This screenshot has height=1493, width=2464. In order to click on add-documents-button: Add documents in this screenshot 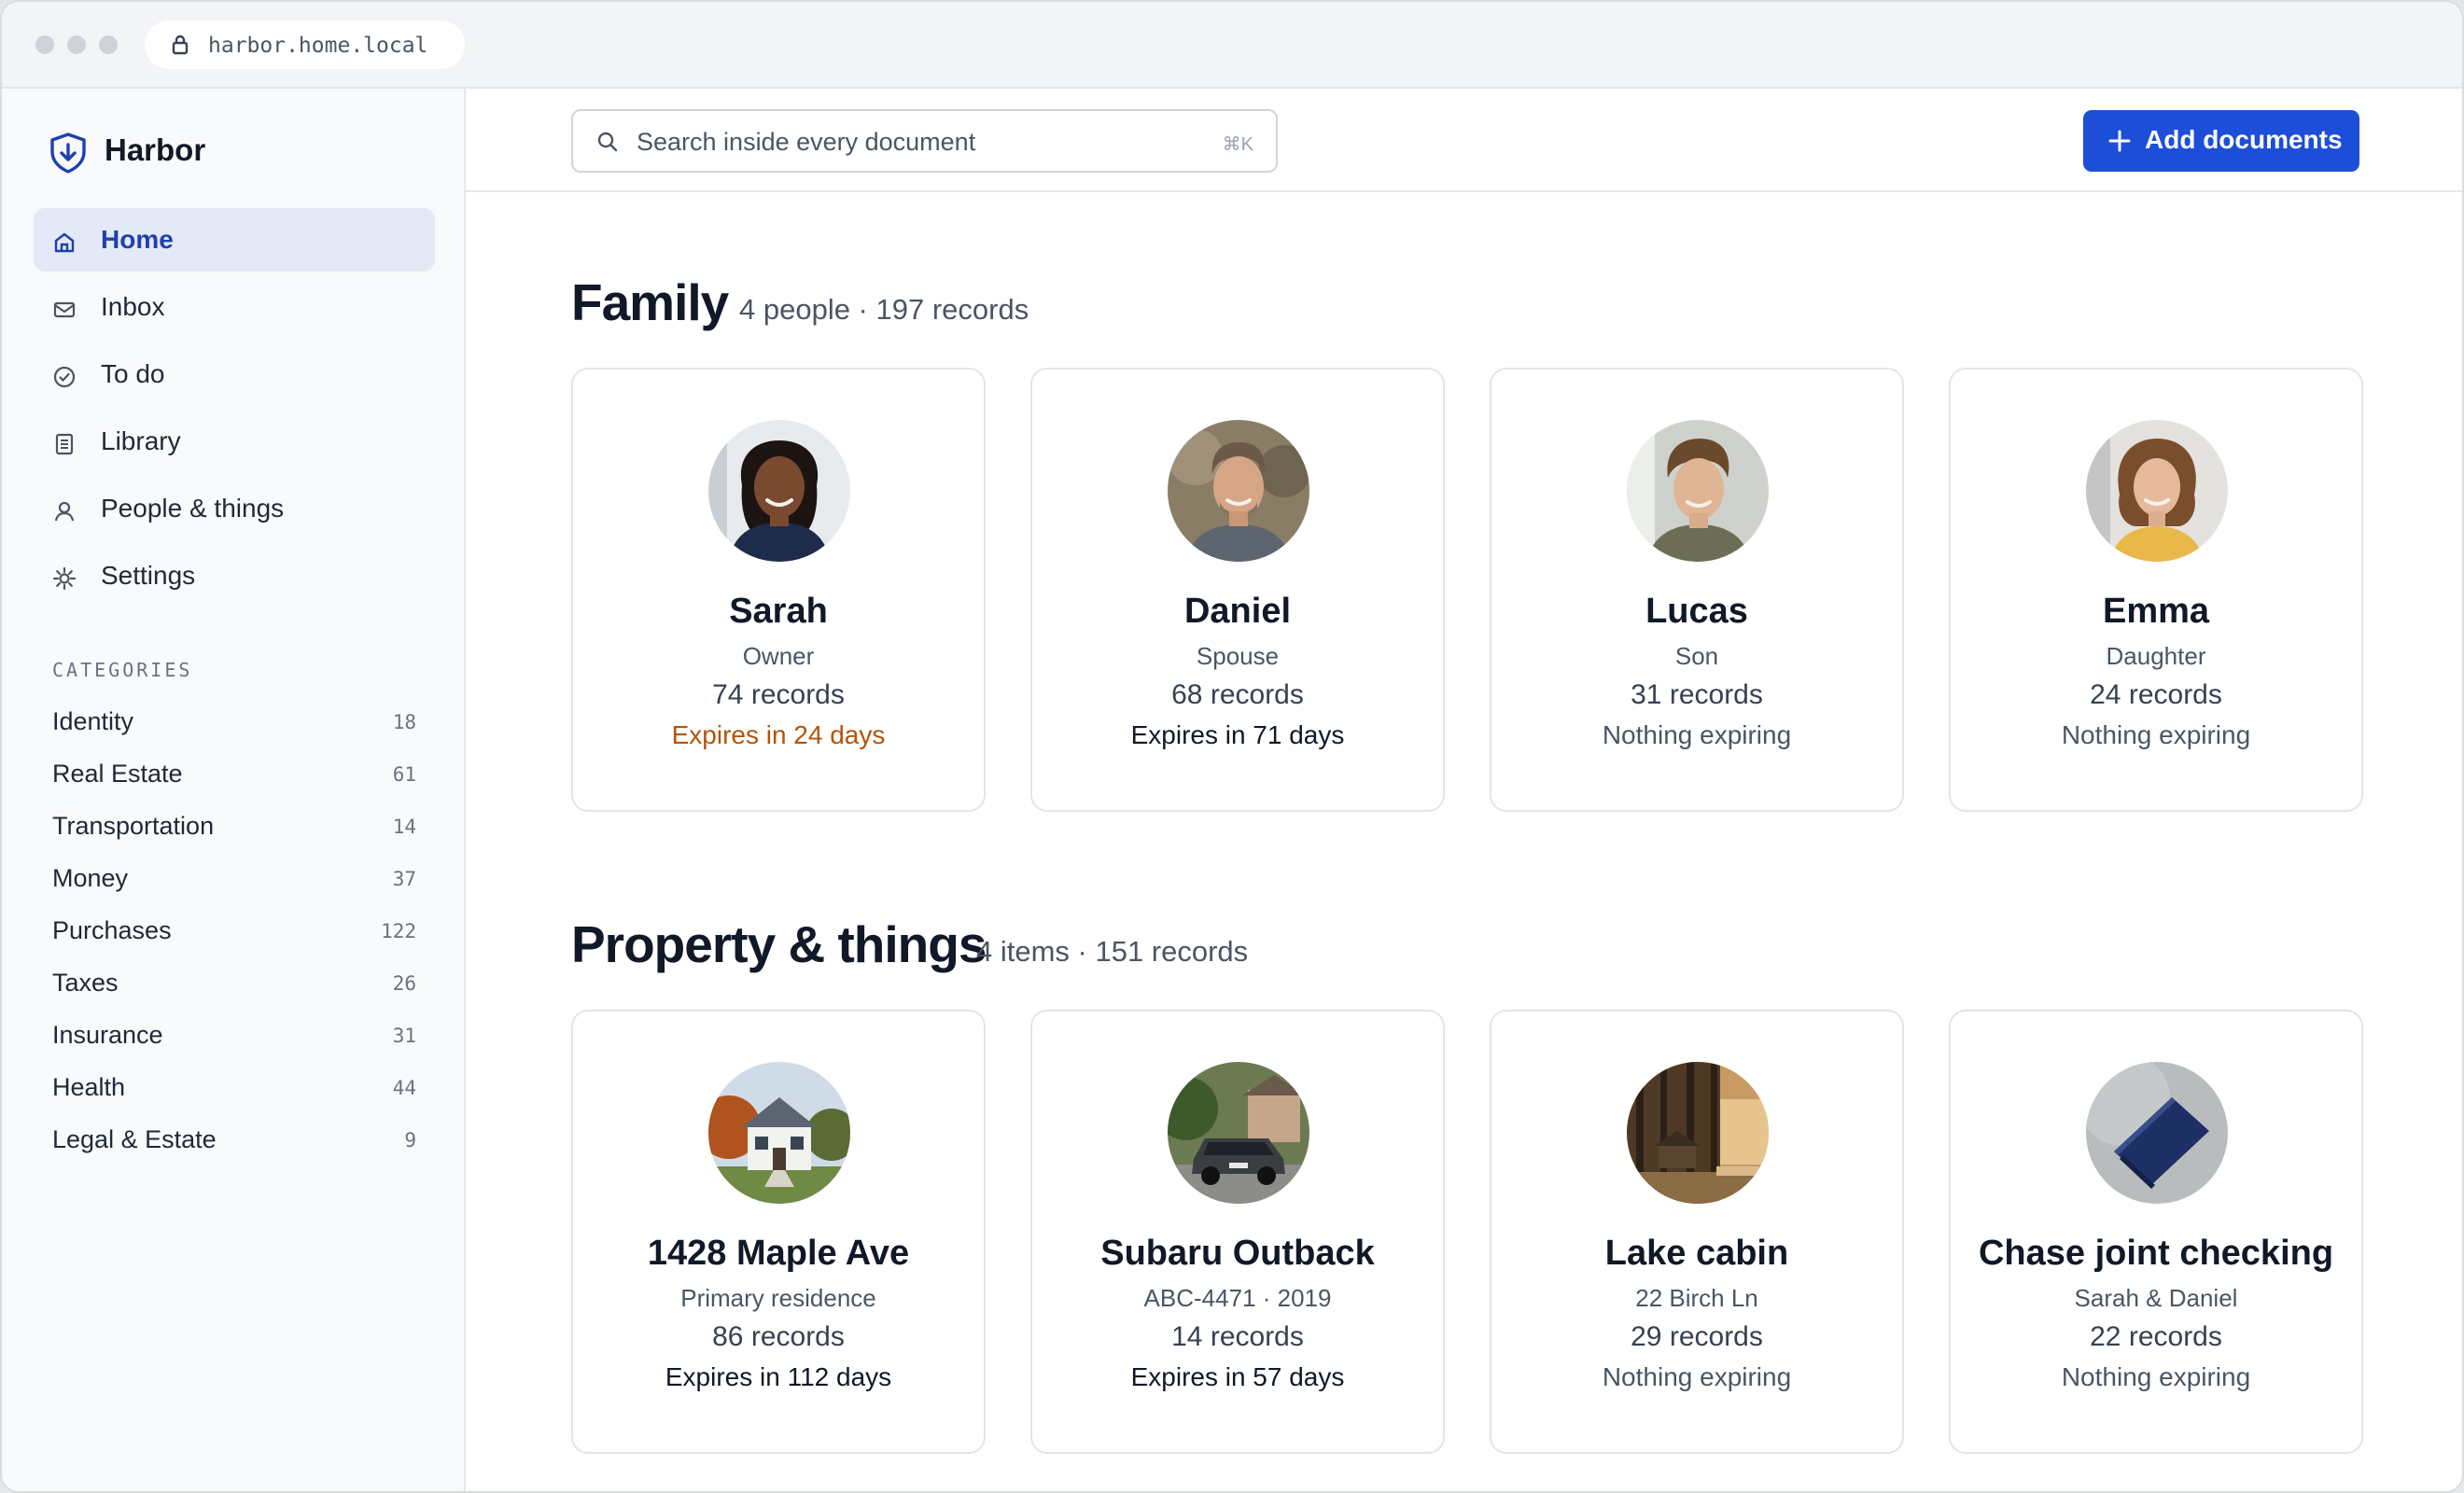, I will do `click(2221, 141)`.